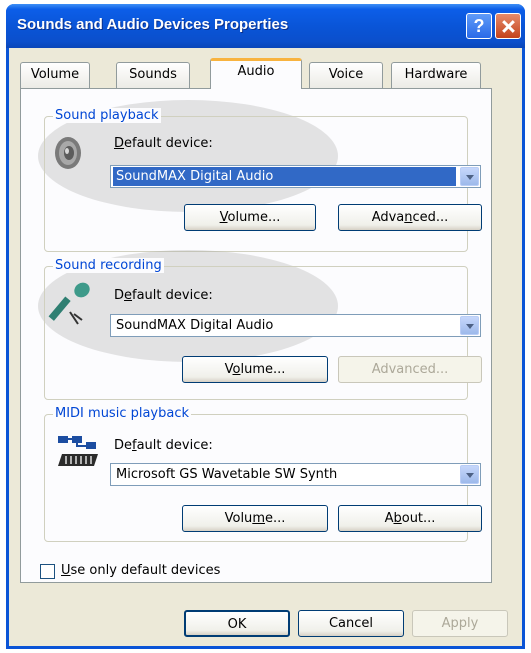  What do you see at coordinates (227, 474) in the screenshot?
I see `midi-device-value: Microsoft GS Wavetable SW Synth` at bounding box center [227, 474].